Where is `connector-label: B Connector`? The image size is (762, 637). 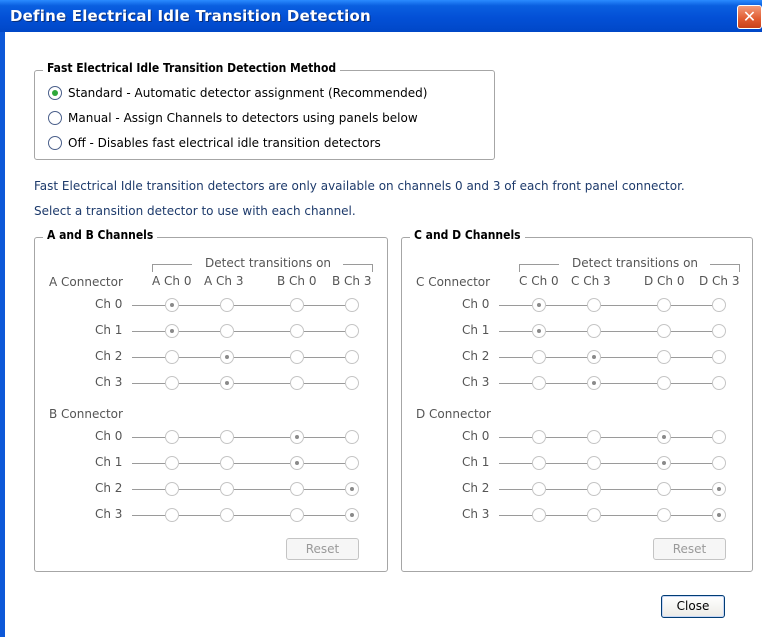 connector-label: B Connector is located at coordinates (86, 414).